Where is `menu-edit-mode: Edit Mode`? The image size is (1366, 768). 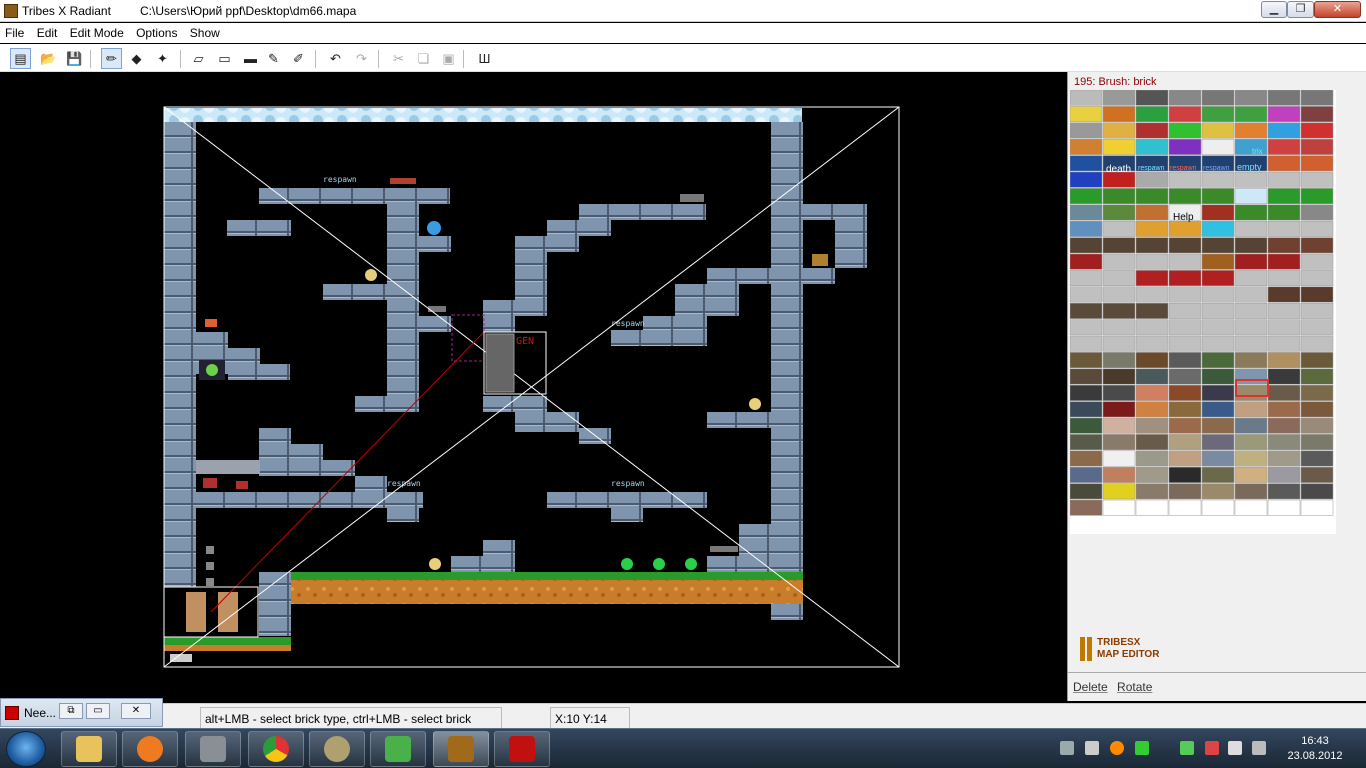
menu-edit-mode: Edit Mode is located at coordinates (96, 31).